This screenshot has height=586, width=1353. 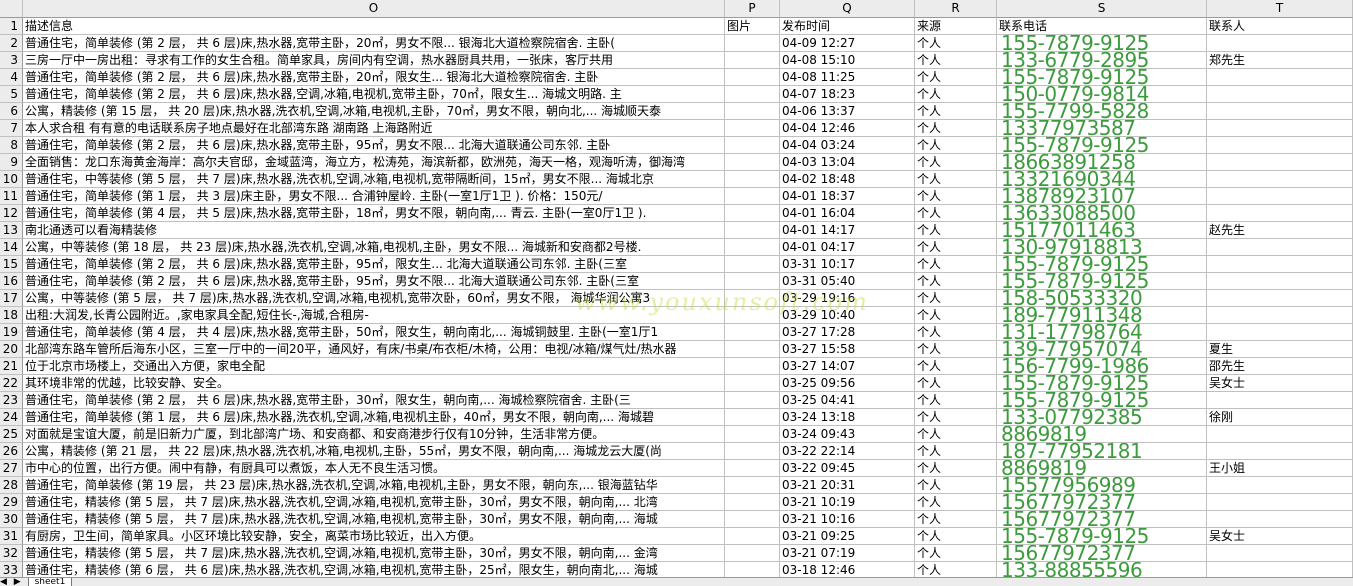 I want to click on cell-publish-time: 03-25 04:41, so click(x=847, y=400).